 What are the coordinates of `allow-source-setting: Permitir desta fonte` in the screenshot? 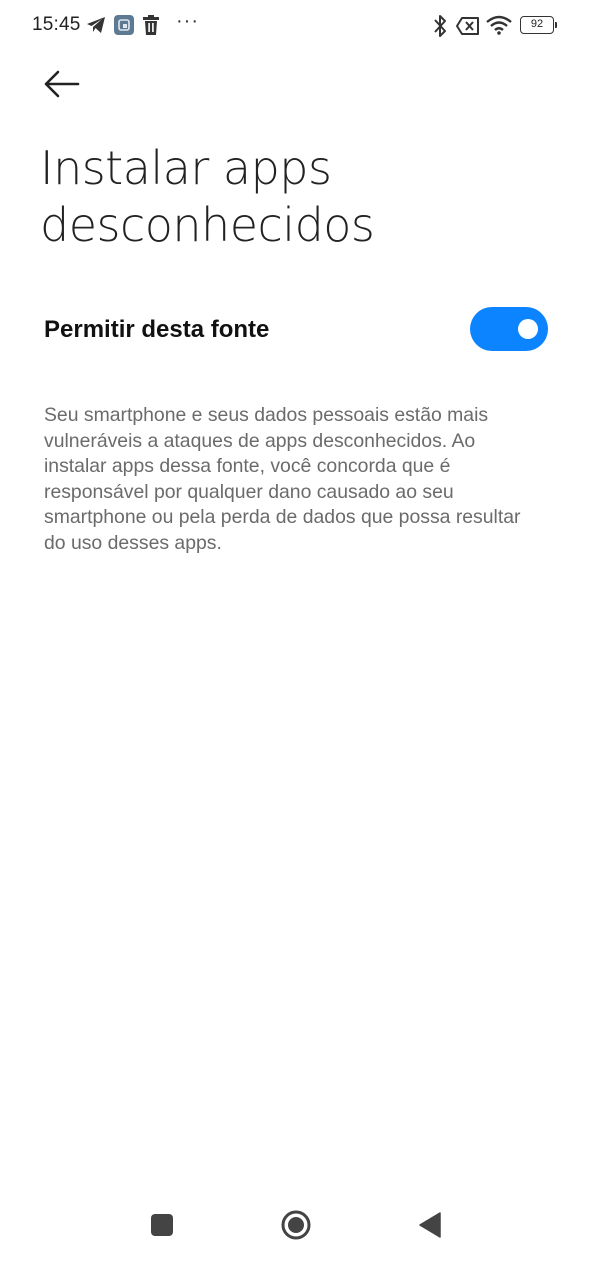 It's located at (296, 330).